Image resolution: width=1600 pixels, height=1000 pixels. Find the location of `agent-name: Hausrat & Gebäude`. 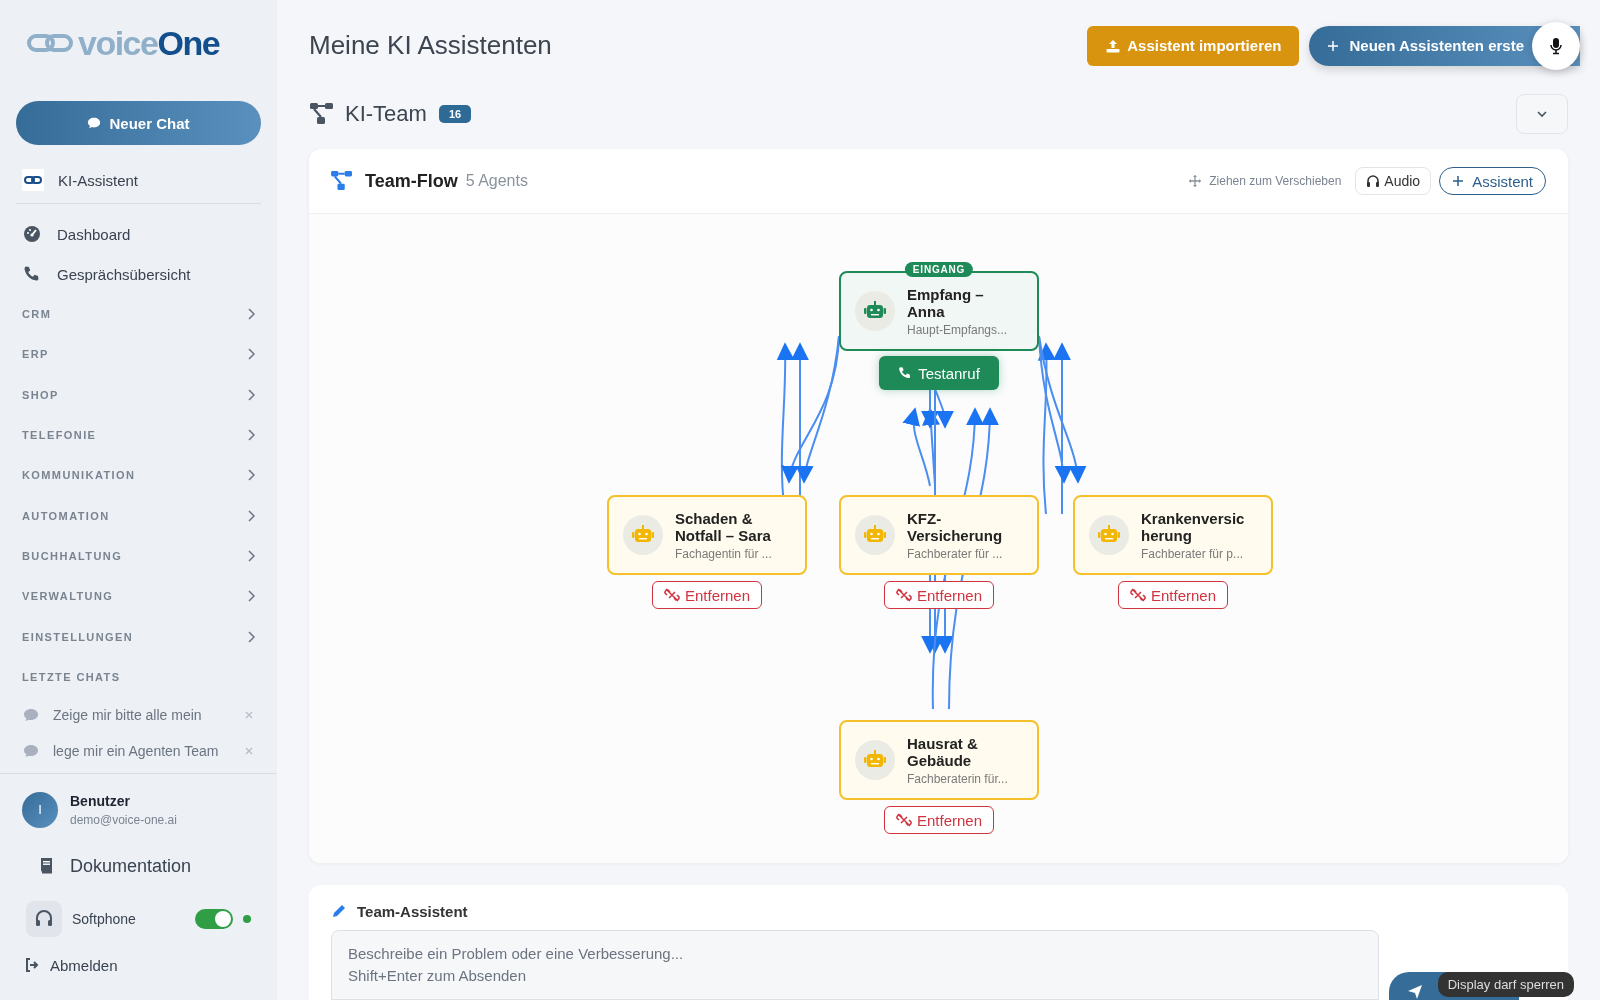

agent-name: Hausrat & Gebäude is located at coordinates (943, 751).